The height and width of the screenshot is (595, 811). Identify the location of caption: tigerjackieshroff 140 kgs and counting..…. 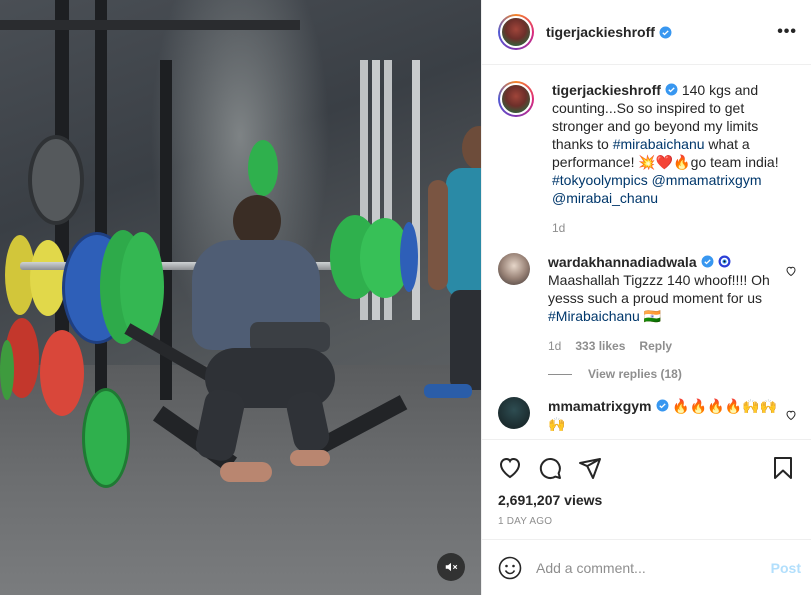
(647, 159).